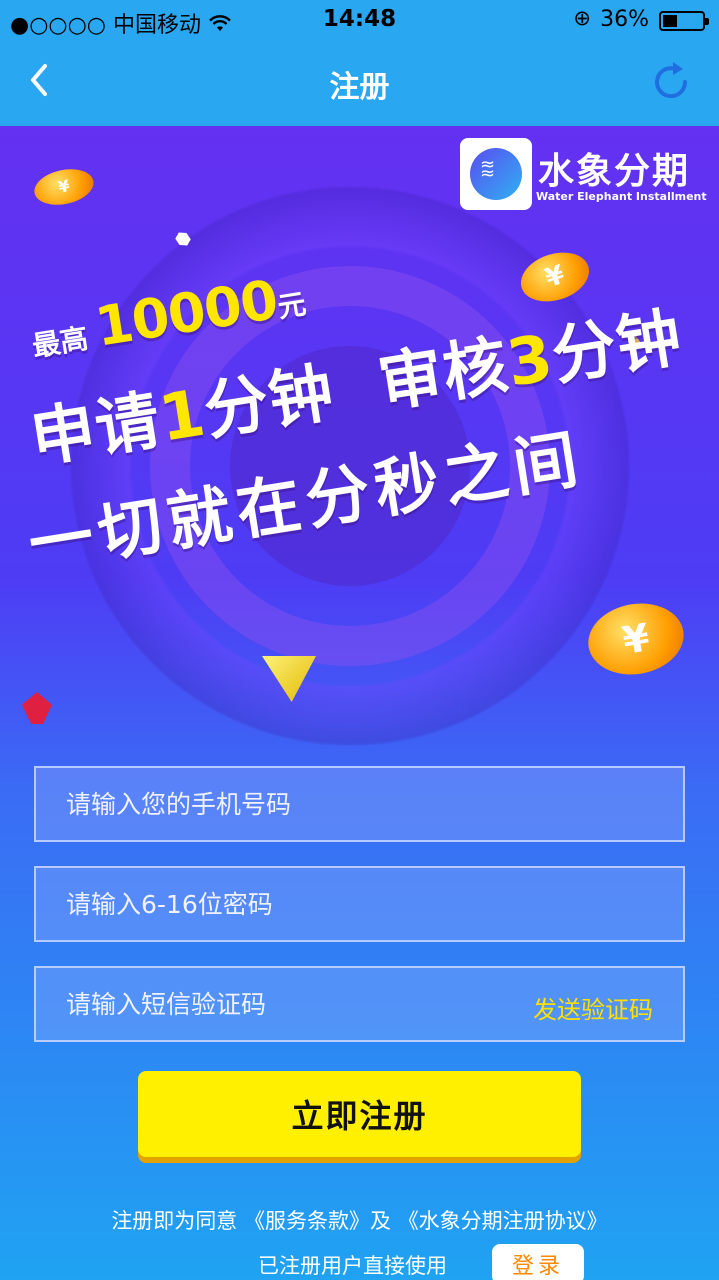 Image resolution: width=719 pixels, height=1280 pixels. Describe the element at coordinates (359, 20) in the screenshot. I see `status-bar: ●○○○○ 中国移动 14:48 ⊕ 36%` at that location.